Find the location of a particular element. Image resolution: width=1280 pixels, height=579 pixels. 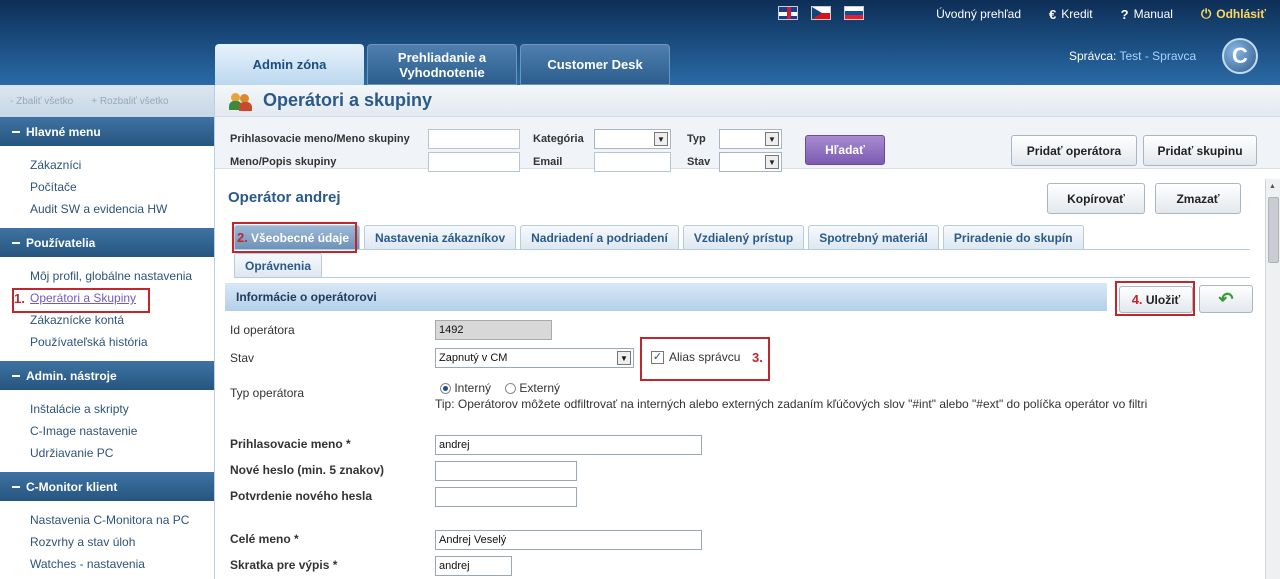

flag-sk-icon is located at coordinates (854, 13).